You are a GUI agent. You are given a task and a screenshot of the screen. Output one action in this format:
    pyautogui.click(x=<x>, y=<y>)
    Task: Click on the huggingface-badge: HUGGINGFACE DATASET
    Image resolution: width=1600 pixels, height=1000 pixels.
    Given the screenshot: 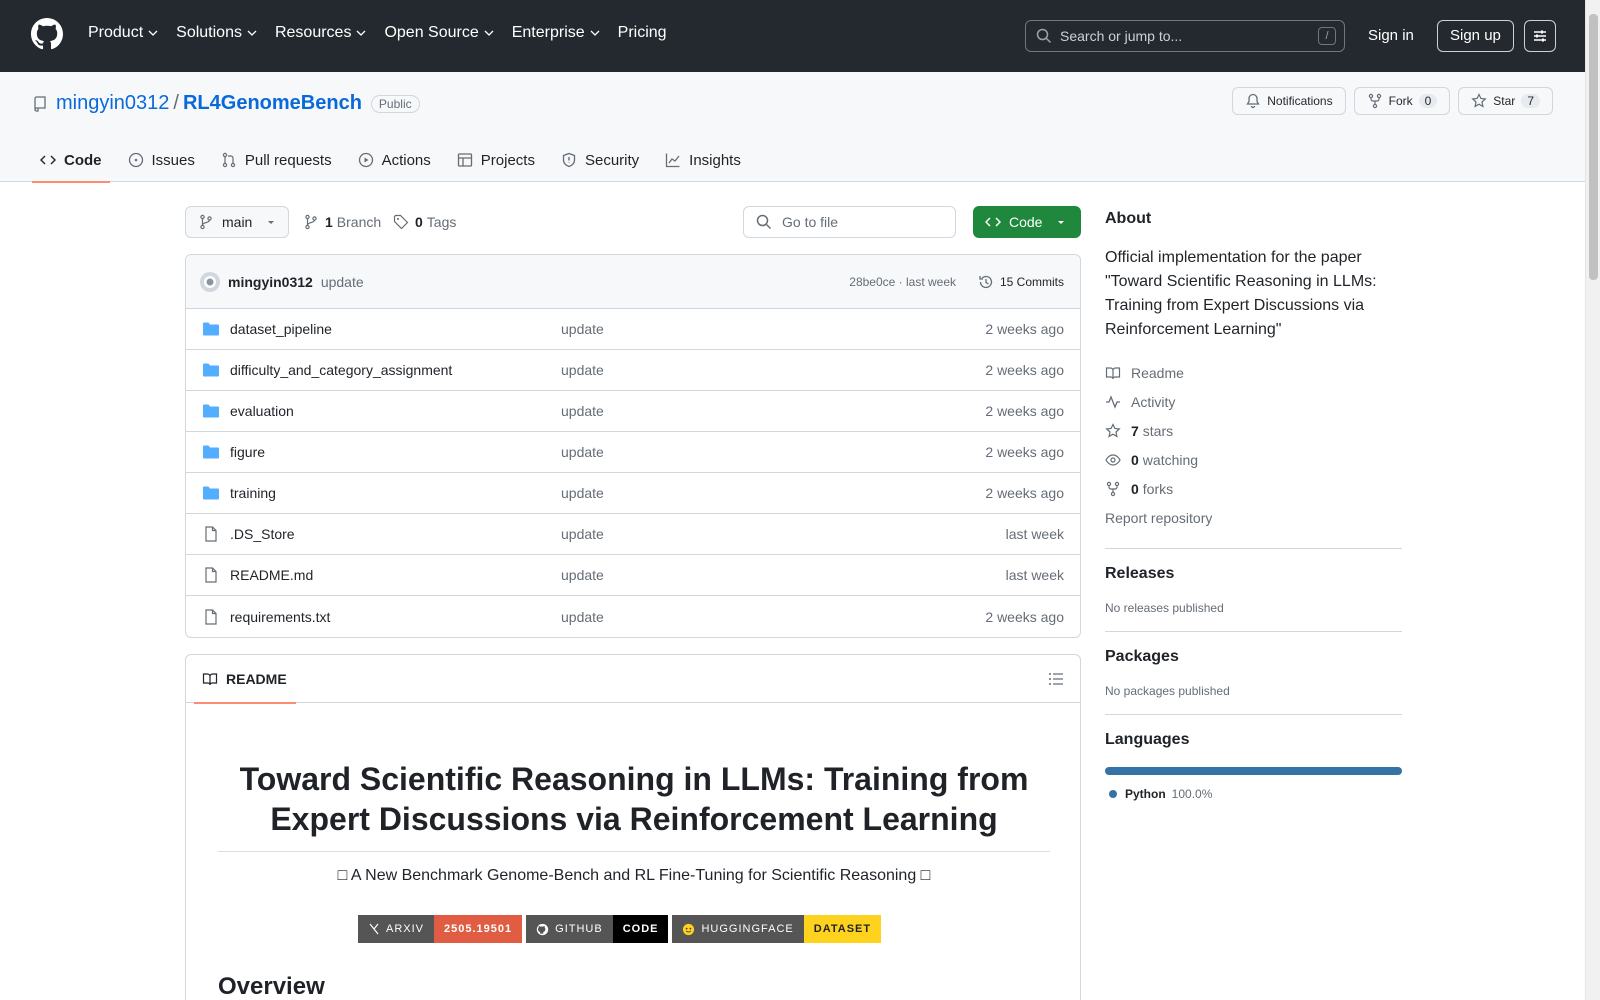 What is the action you would take?
    pyautogui.click(x=777, y=929)
    